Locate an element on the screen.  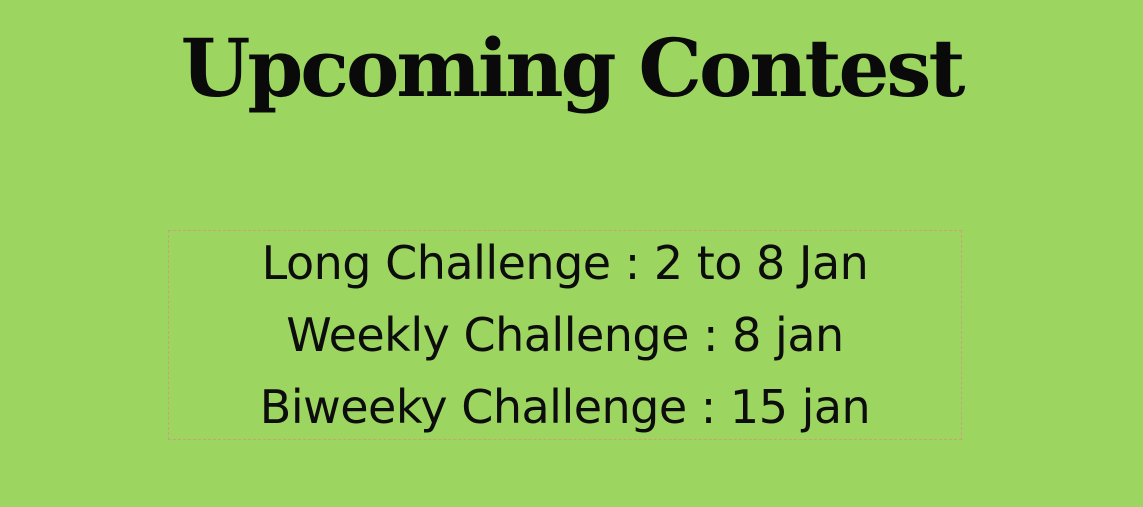
contest-item-long-challenge: Long Challenge : 2 to 8 Jan is located at coordinates (565, 263).